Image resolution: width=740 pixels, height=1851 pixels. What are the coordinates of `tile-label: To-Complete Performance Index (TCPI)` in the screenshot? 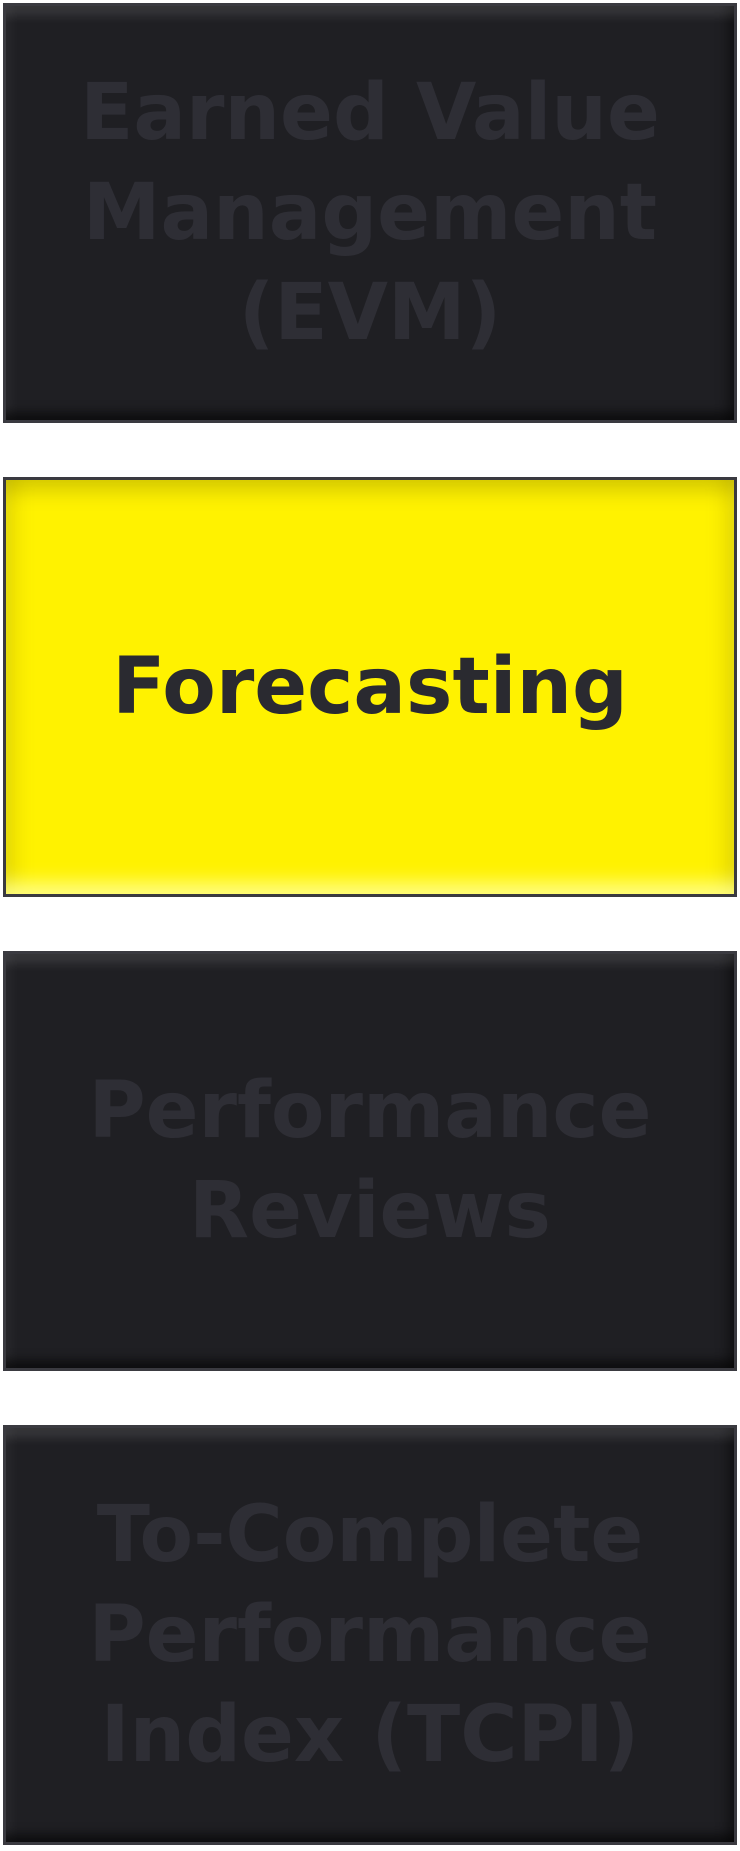 It's located at (370, 1635).